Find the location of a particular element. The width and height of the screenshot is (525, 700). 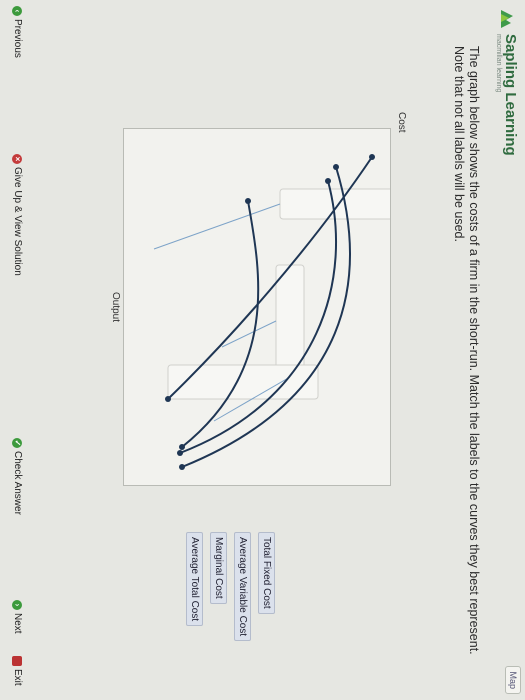

label-chip-average-total-cost: Average Total Cost is located at coordinates (194, 579).